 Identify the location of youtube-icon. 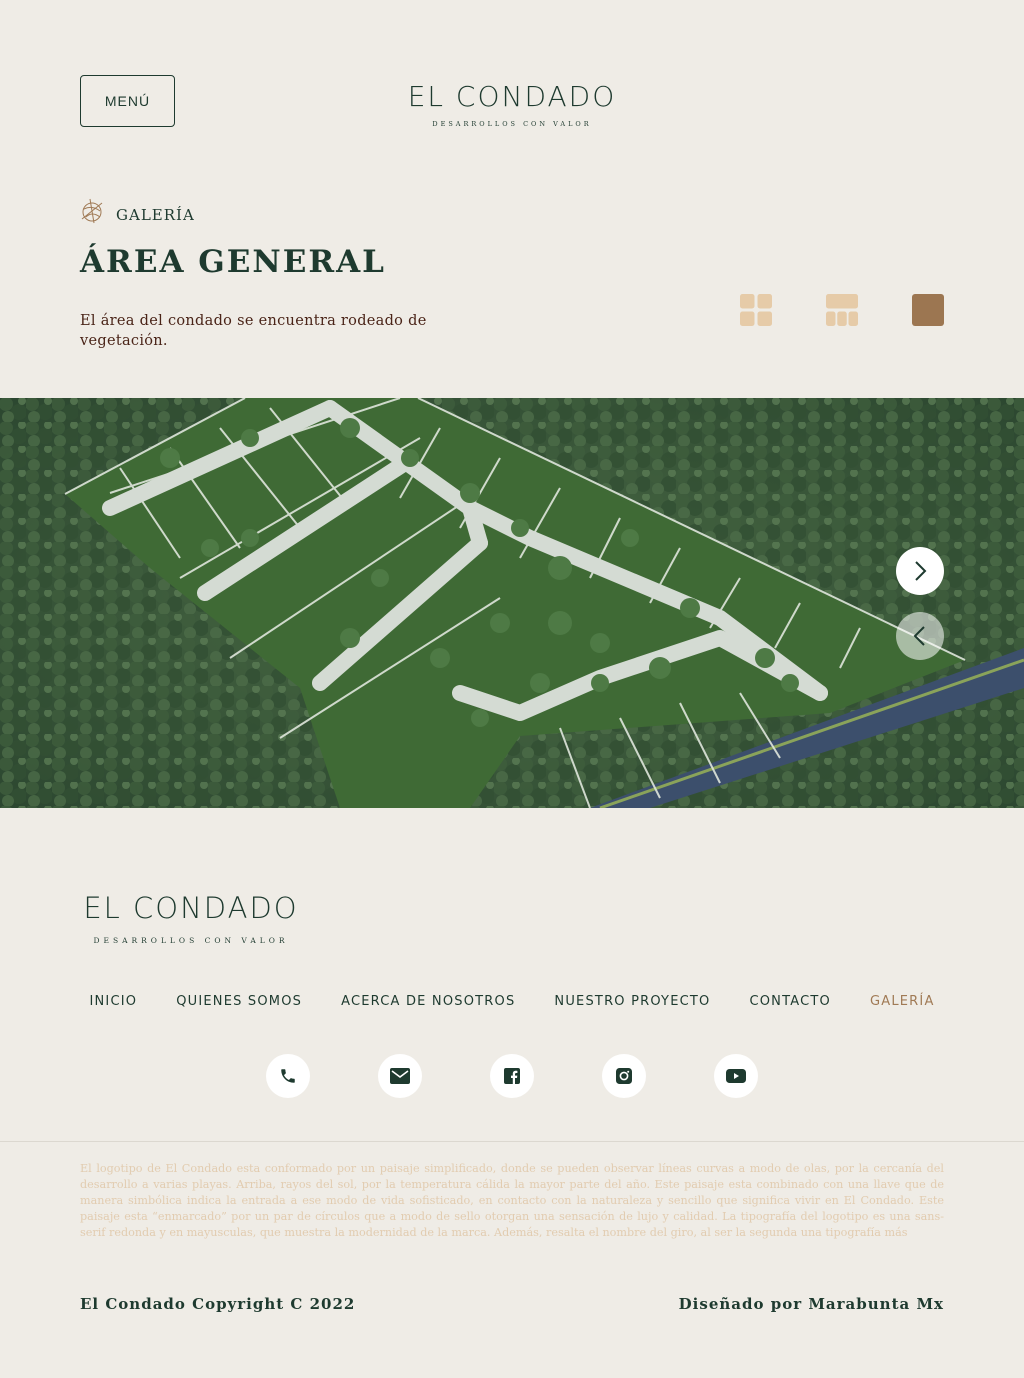
(736, 1076).